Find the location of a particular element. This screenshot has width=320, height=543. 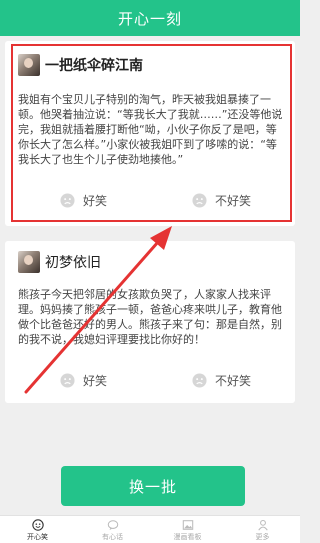

card-header: 一把纸伞碎江南 is located at coordinates (80, 65).